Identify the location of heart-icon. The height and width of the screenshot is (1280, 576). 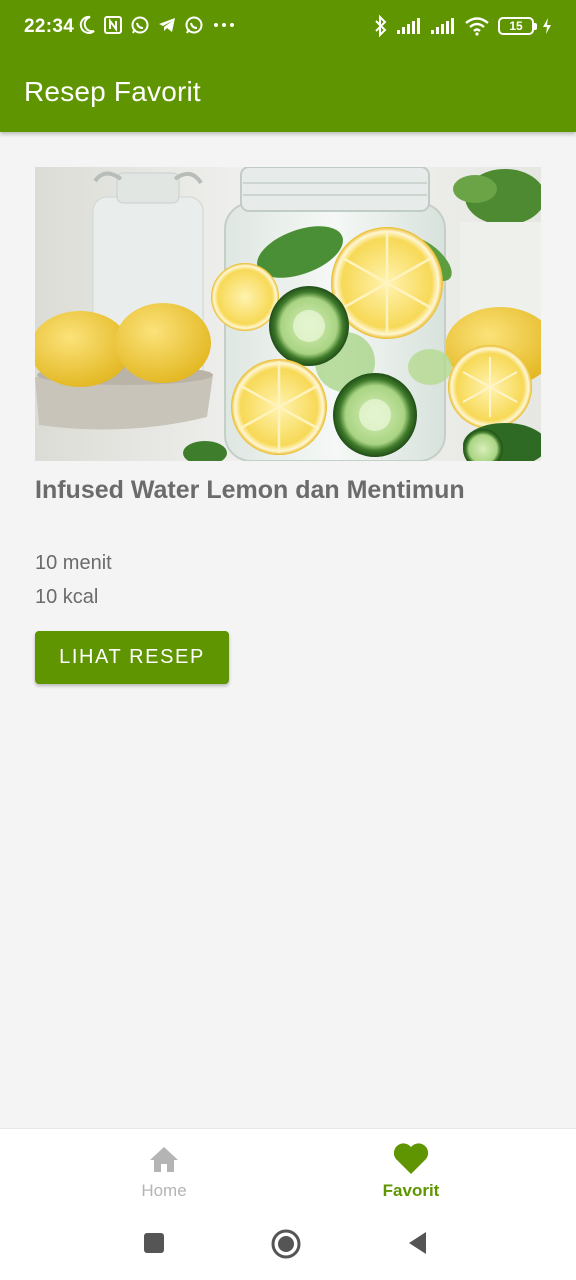
(411, 1158).